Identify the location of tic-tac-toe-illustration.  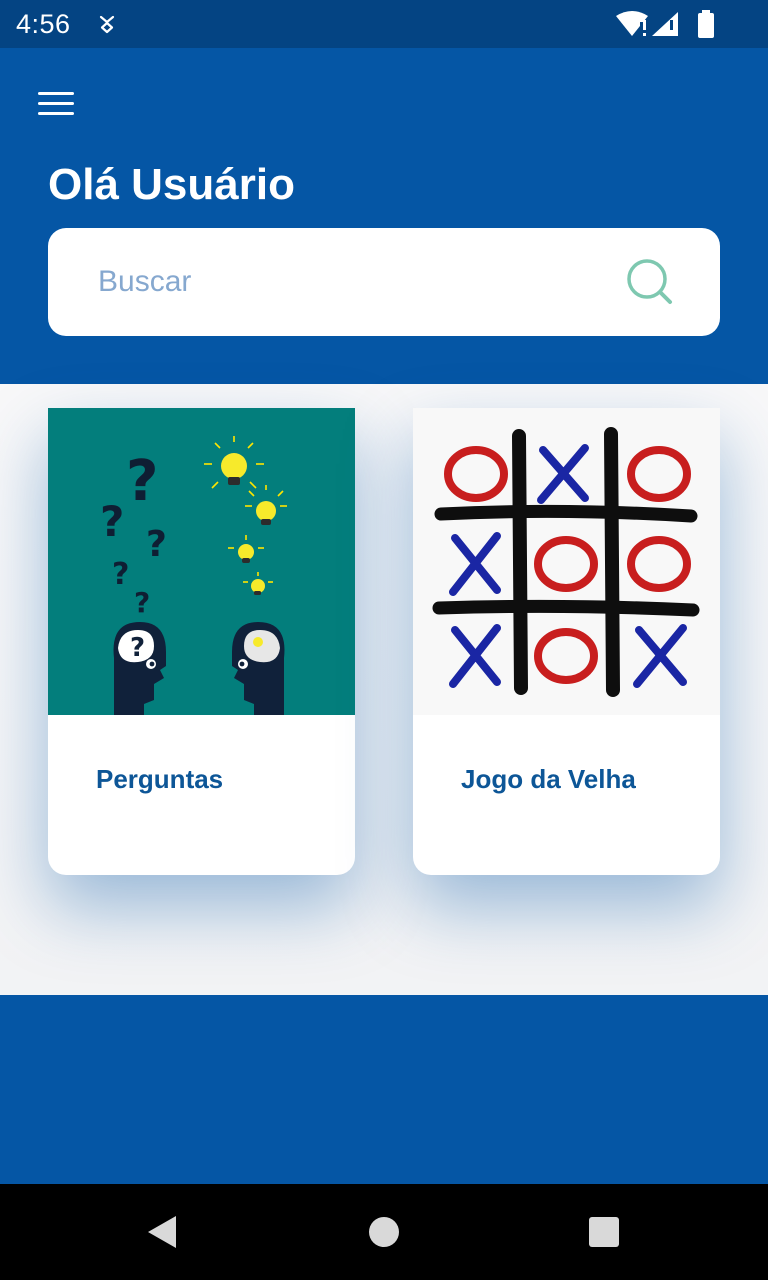
(566, 561).